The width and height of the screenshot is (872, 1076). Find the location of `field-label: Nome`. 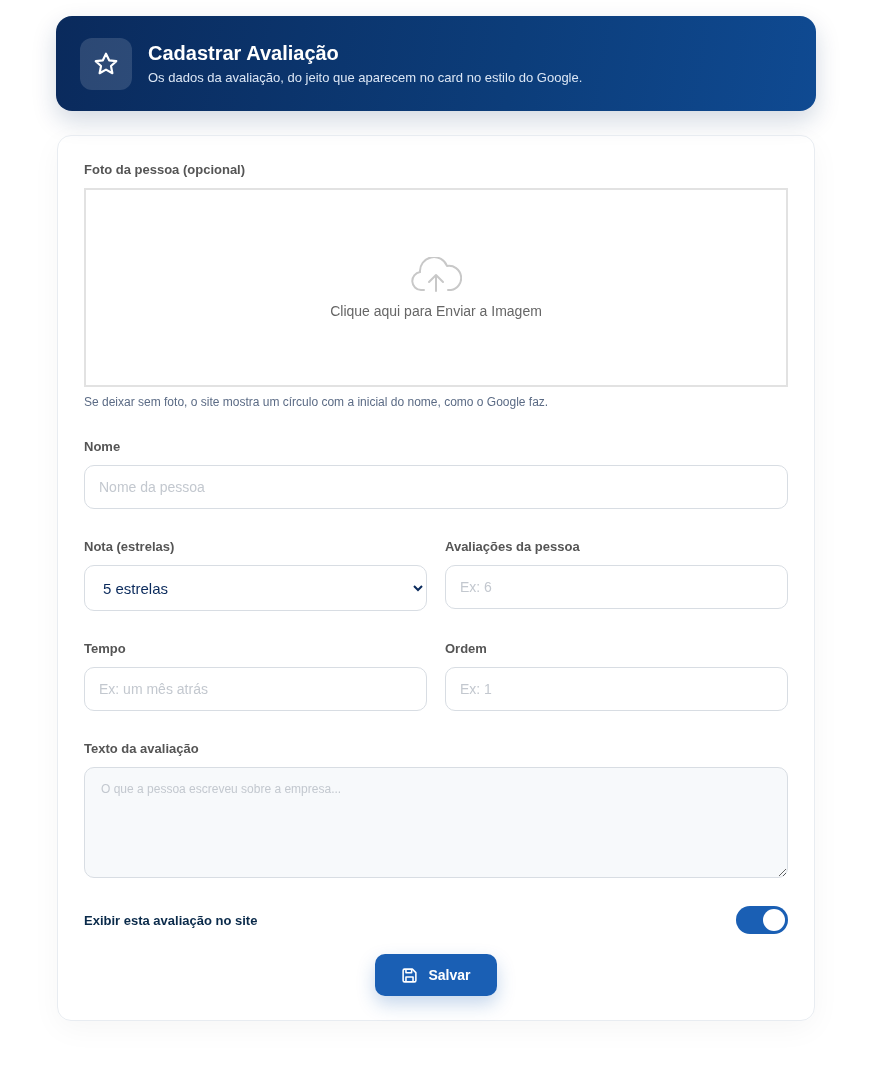

field-label: Nome is located at coordinates (103, 446).